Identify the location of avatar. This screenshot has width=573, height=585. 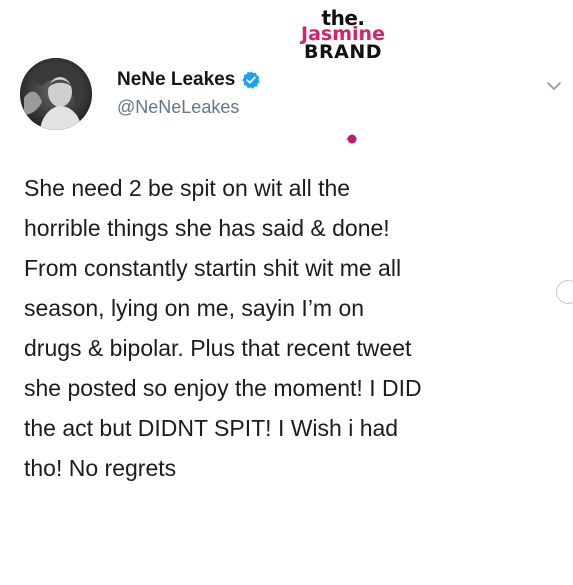
(56, 94).